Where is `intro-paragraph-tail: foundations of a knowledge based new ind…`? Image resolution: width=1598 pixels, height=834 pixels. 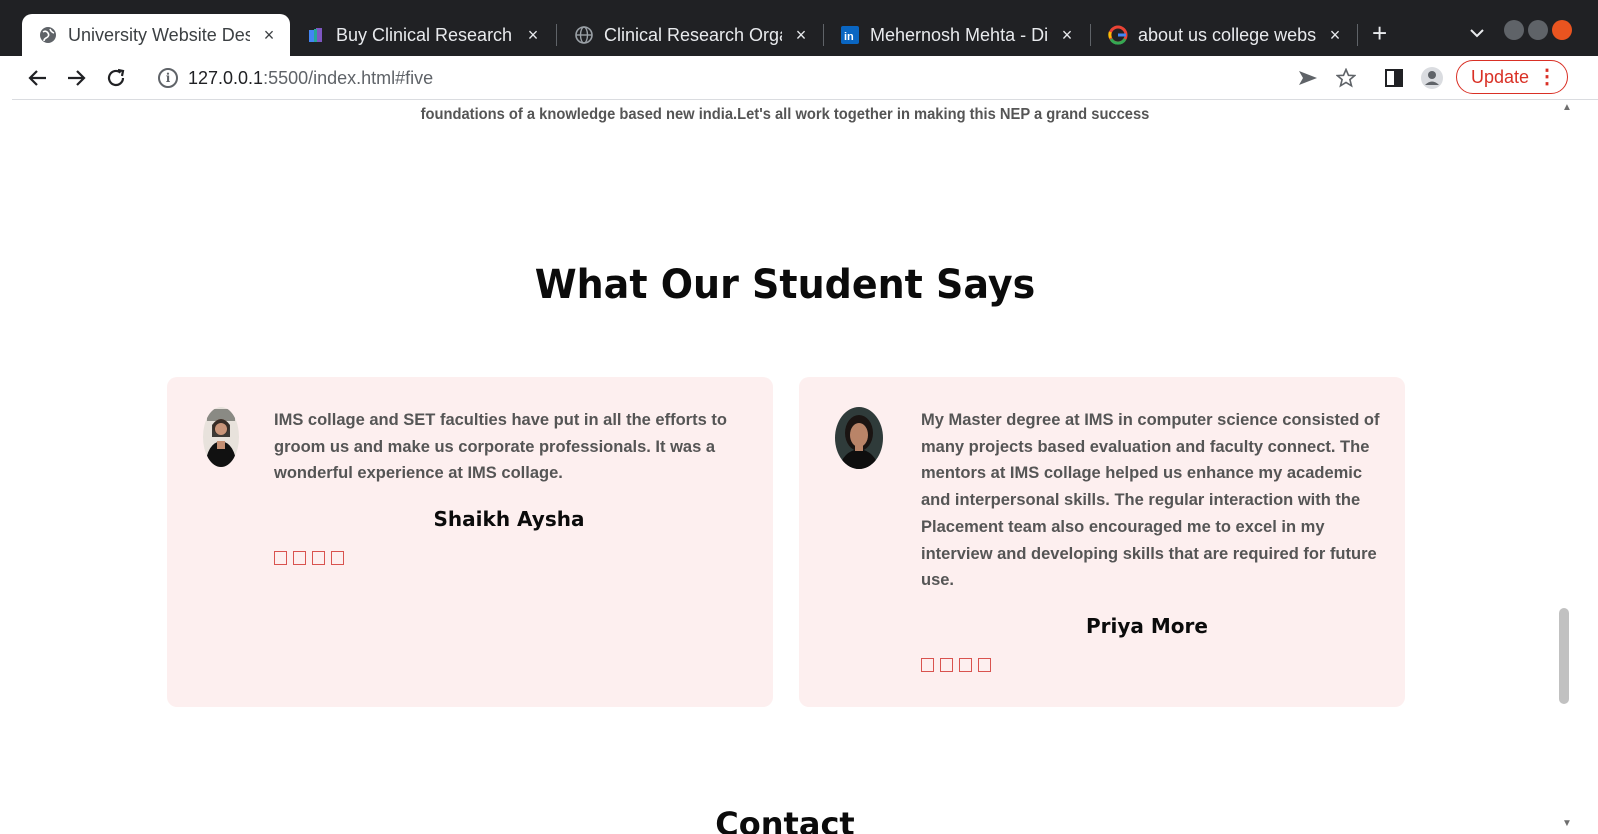
intro-paragraph-tail: foundations of a knowledge based new ind… is located at coordinates (785, 114).